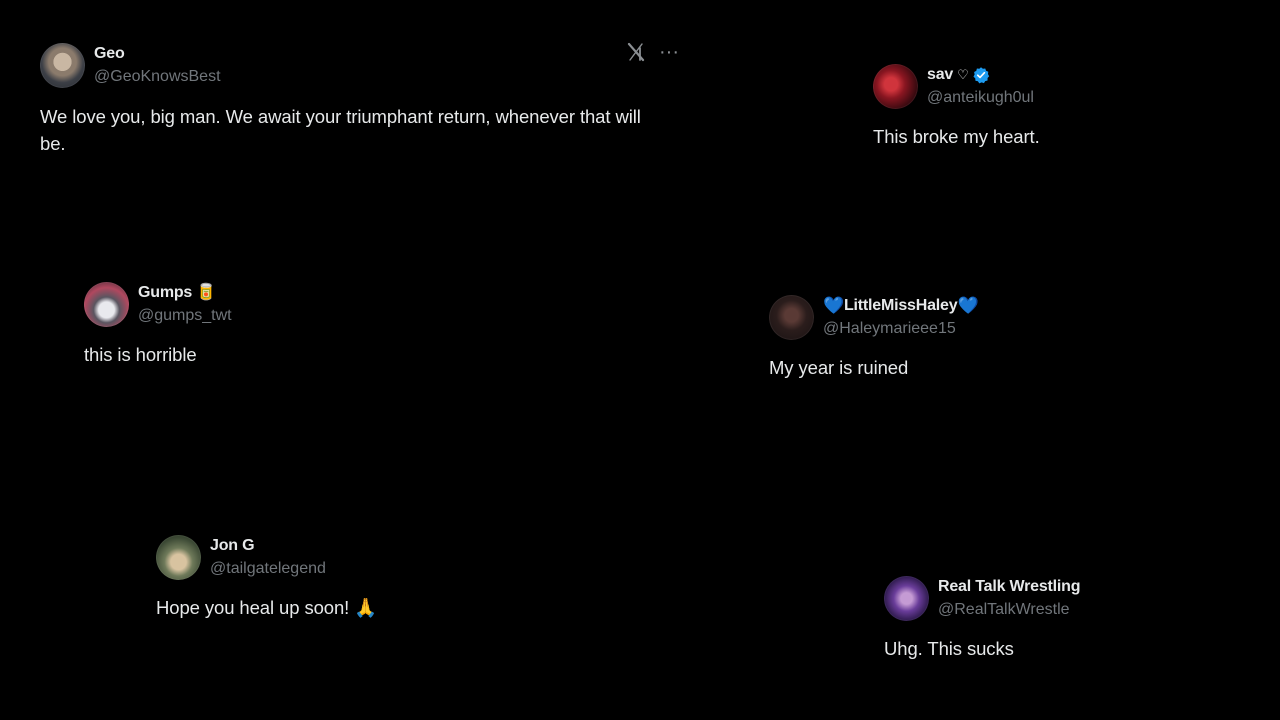 The width and height of the screenshot is (1280, 720). I want to click on user-handle: @gumps_twt, so click(185, 315).